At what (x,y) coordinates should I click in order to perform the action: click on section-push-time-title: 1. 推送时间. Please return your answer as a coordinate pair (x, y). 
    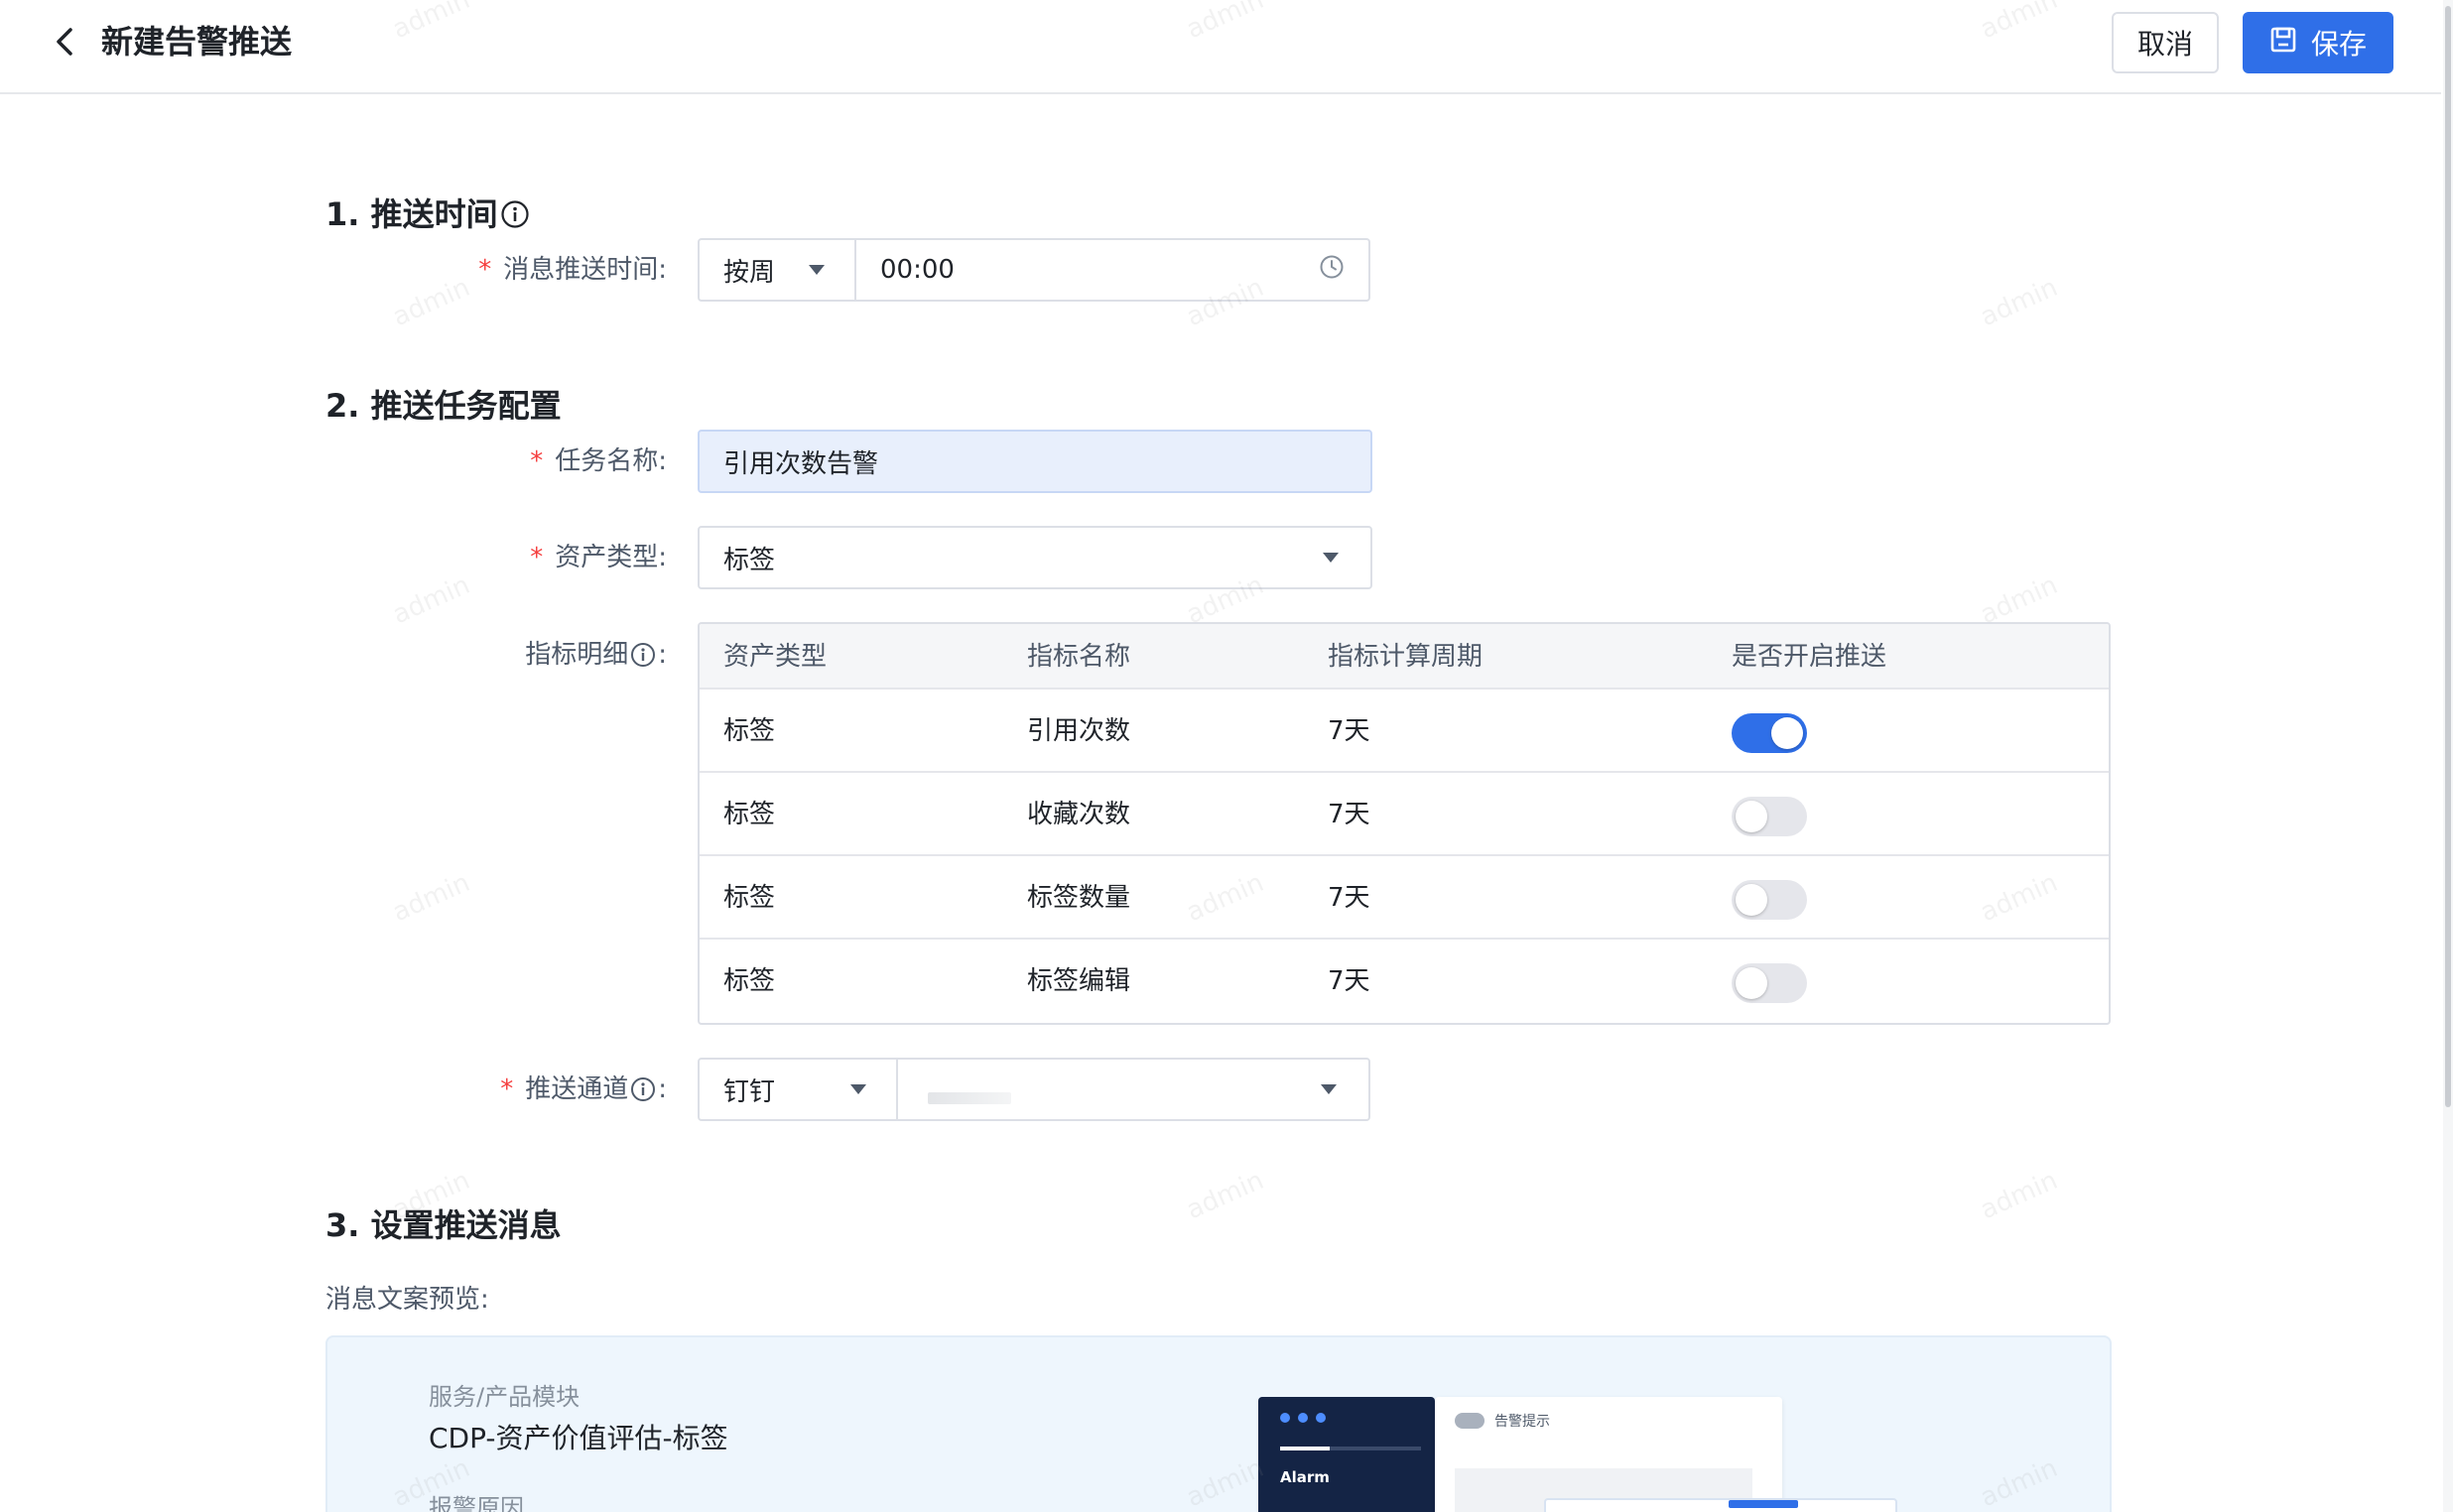
    Looking at the image, I should click on (427, 214).